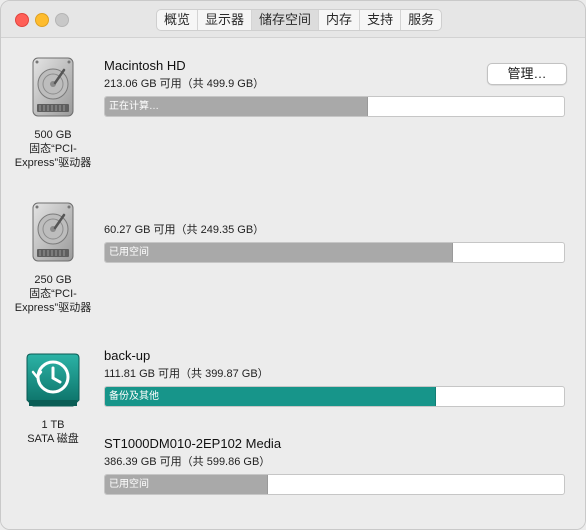 This screenshot has width=586, height=530. I want to click on drive-caption: 250 GB 固态“PCI- Express”驱动器, so click(53, 294).